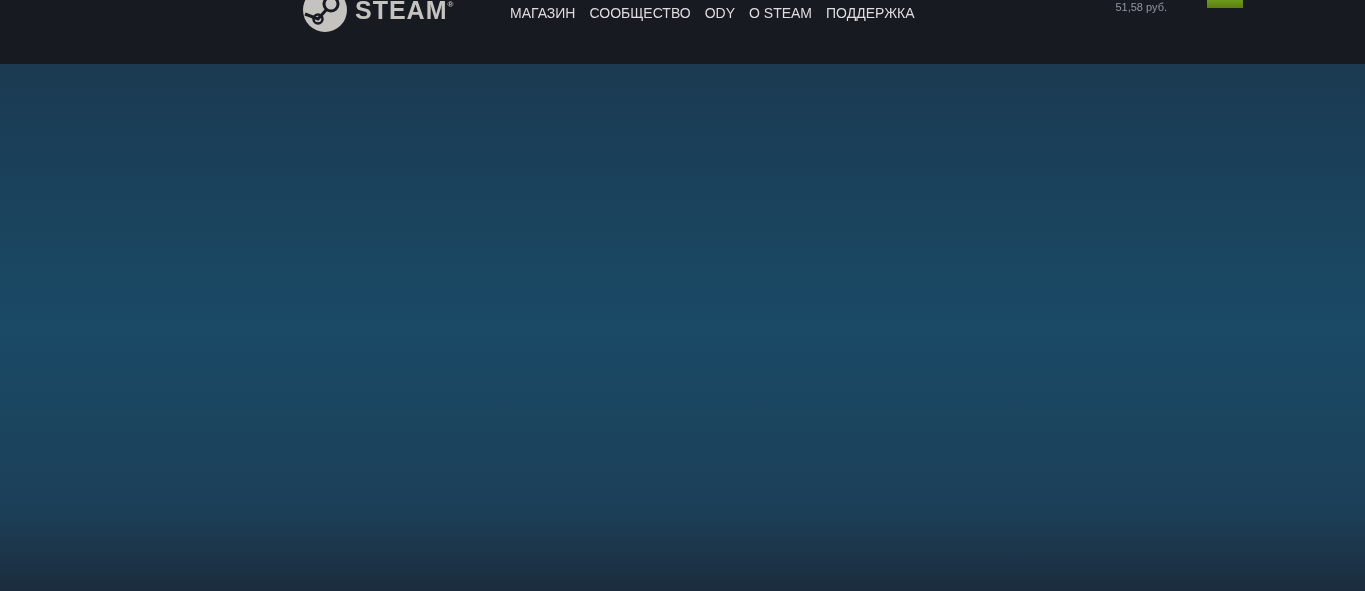 The height and width of the screenshot is (591, 1365). Describe the element at coordinates (1141, 7) in the screenshot. I see `wallet-balance: 51,58 руб.` at that location.